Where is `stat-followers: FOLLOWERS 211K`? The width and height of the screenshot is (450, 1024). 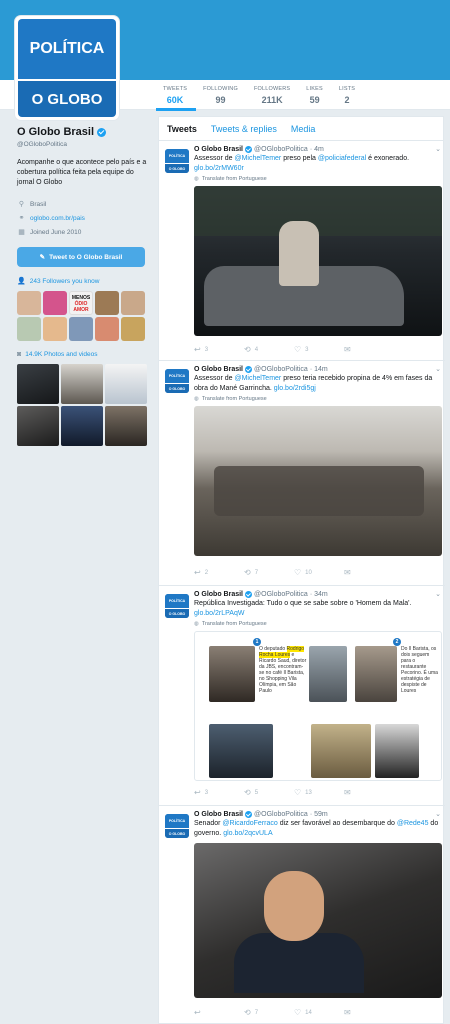
stat-followers: FOLLOWERS 211K is located at coordinates (273, 97).